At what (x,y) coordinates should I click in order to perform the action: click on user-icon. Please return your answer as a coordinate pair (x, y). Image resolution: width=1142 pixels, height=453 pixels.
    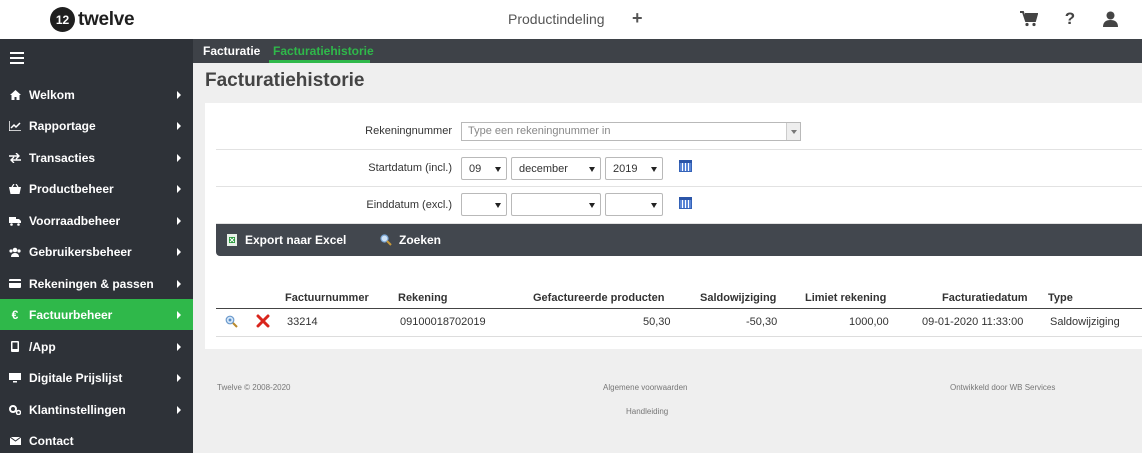
    Looking at the image, I should click on (1110, 19).